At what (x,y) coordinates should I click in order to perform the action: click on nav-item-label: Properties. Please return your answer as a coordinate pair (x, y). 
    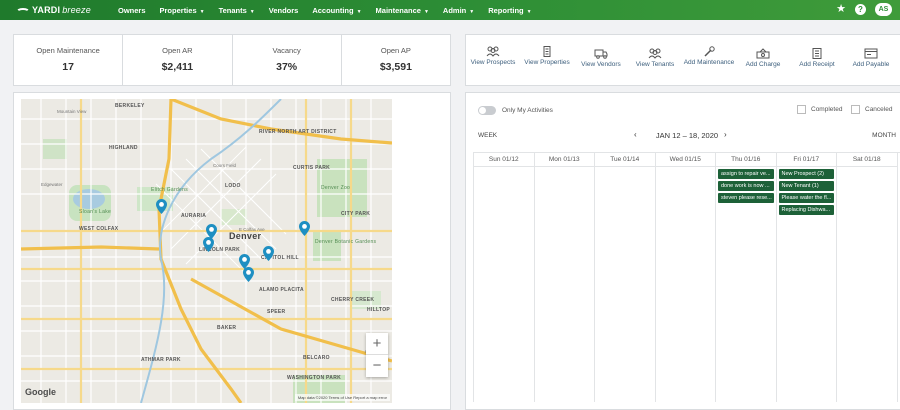
    Looking at the image, I should click on (178, 10).